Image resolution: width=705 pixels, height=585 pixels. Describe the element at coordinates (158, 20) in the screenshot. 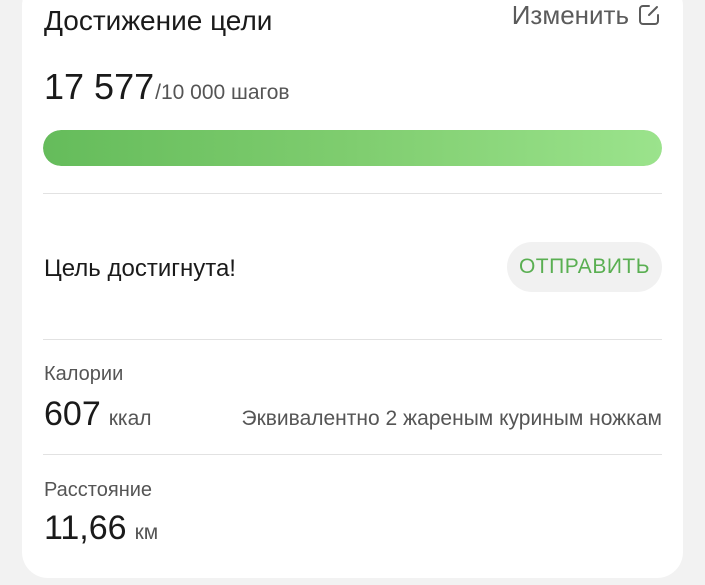

I see `goal-title: Достижение цели` at that location.